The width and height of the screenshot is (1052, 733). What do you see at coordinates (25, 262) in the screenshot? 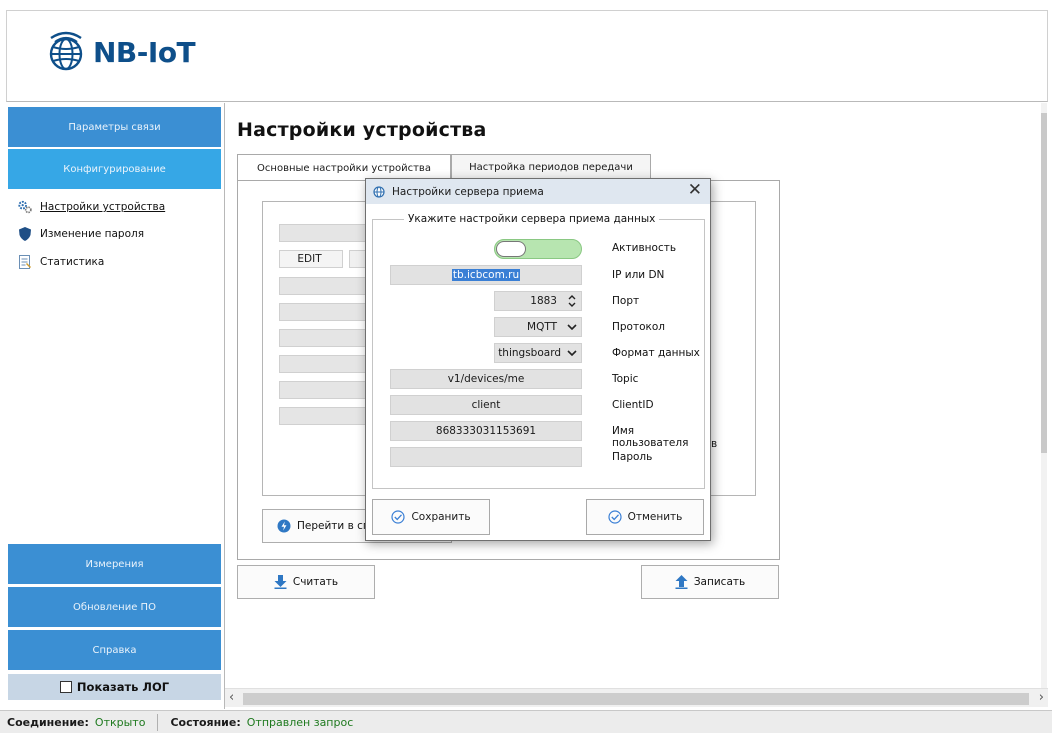
I see `document-icon` at bounding box center [25, 262].